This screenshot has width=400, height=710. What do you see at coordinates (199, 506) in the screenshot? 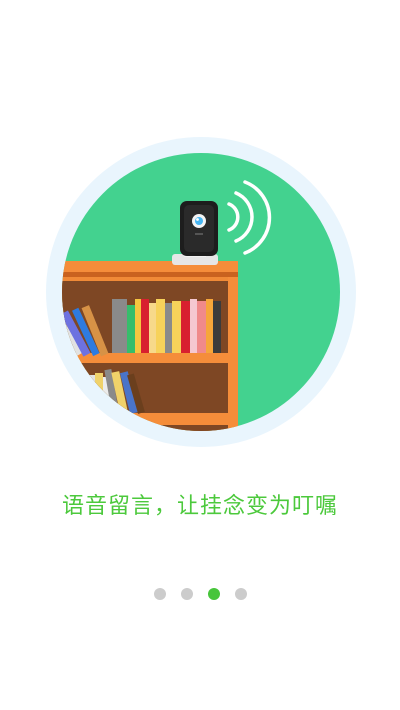
I see `onboarding-caption: 语音留言，让挂念变为叮嘱` at bounding box center [199, 506].